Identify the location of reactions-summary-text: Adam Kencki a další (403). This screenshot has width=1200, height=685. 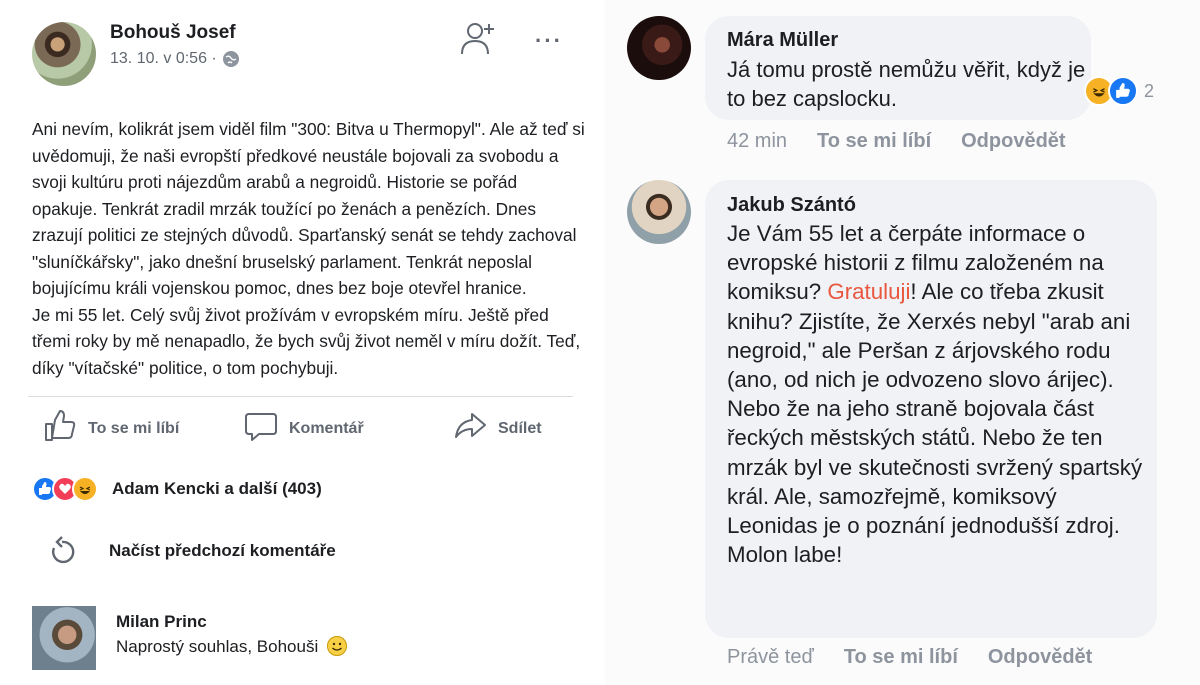
(217, 488).